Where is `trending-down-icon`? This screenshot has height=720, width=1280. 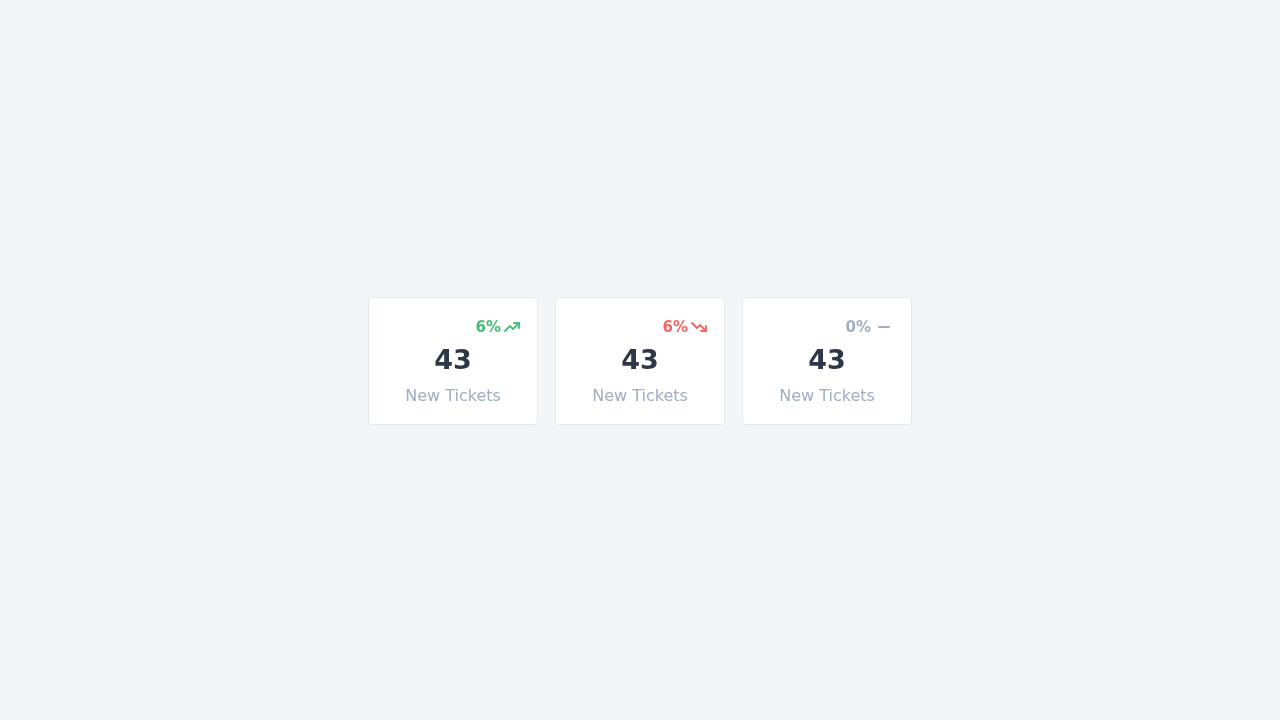 trending-down-icon is located at coordinates (699, 327).